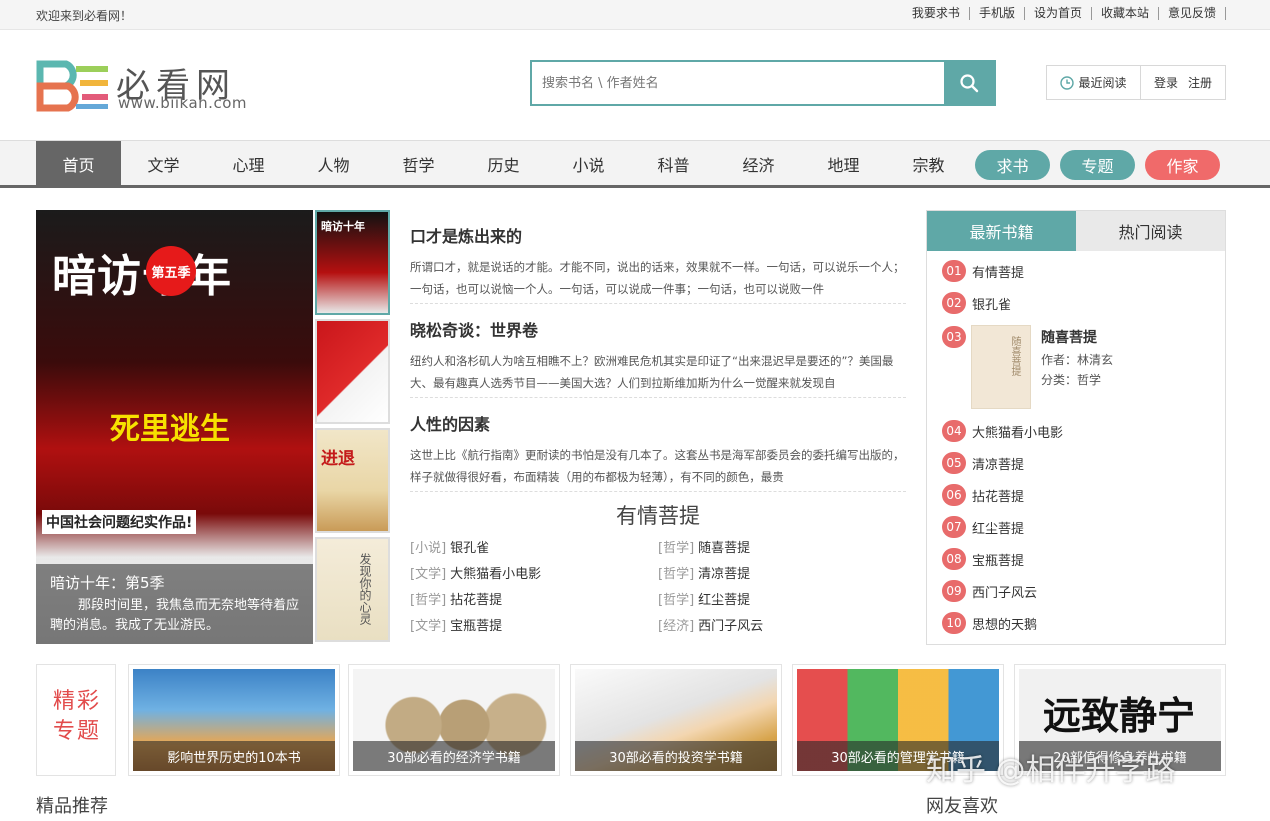  What do you see at coordinates (658, 515) in the screenshot?
I see `feature-title: 有情菩提` at bounding box center [658, 515].